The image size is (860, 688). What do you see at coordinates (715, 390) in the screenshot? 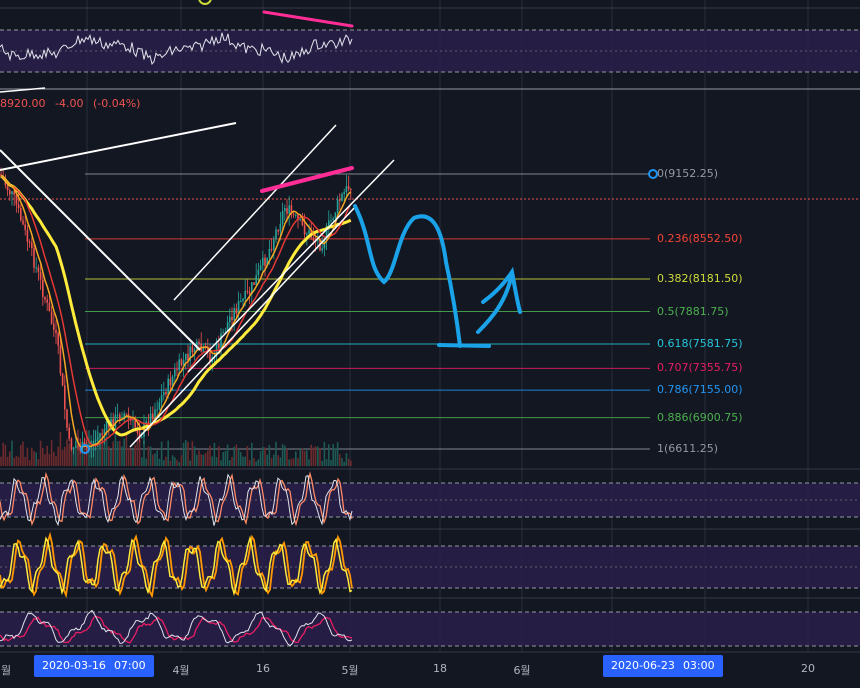
I see `fib-level-price: (7155.00)` at bounding box center [715, 390].